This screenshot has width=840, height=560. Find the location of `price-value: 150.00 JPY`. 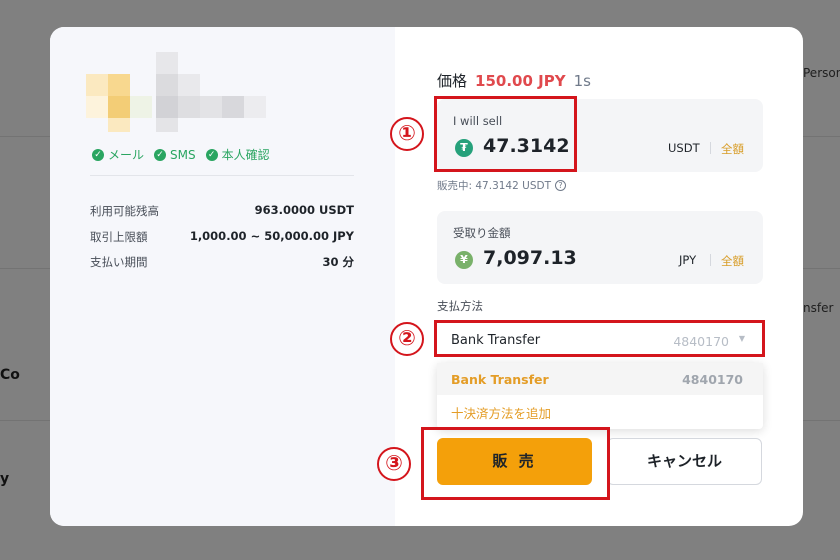

price-value: 150.00 JPY is located at coordinates (520, 81).